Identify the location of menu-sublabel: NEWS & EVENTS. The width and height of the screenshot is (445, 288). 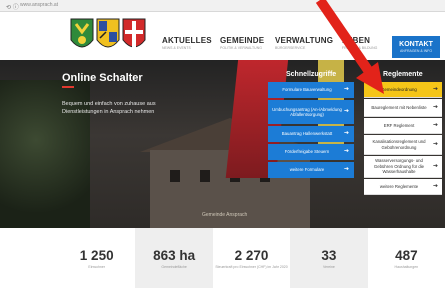
(176, 48).